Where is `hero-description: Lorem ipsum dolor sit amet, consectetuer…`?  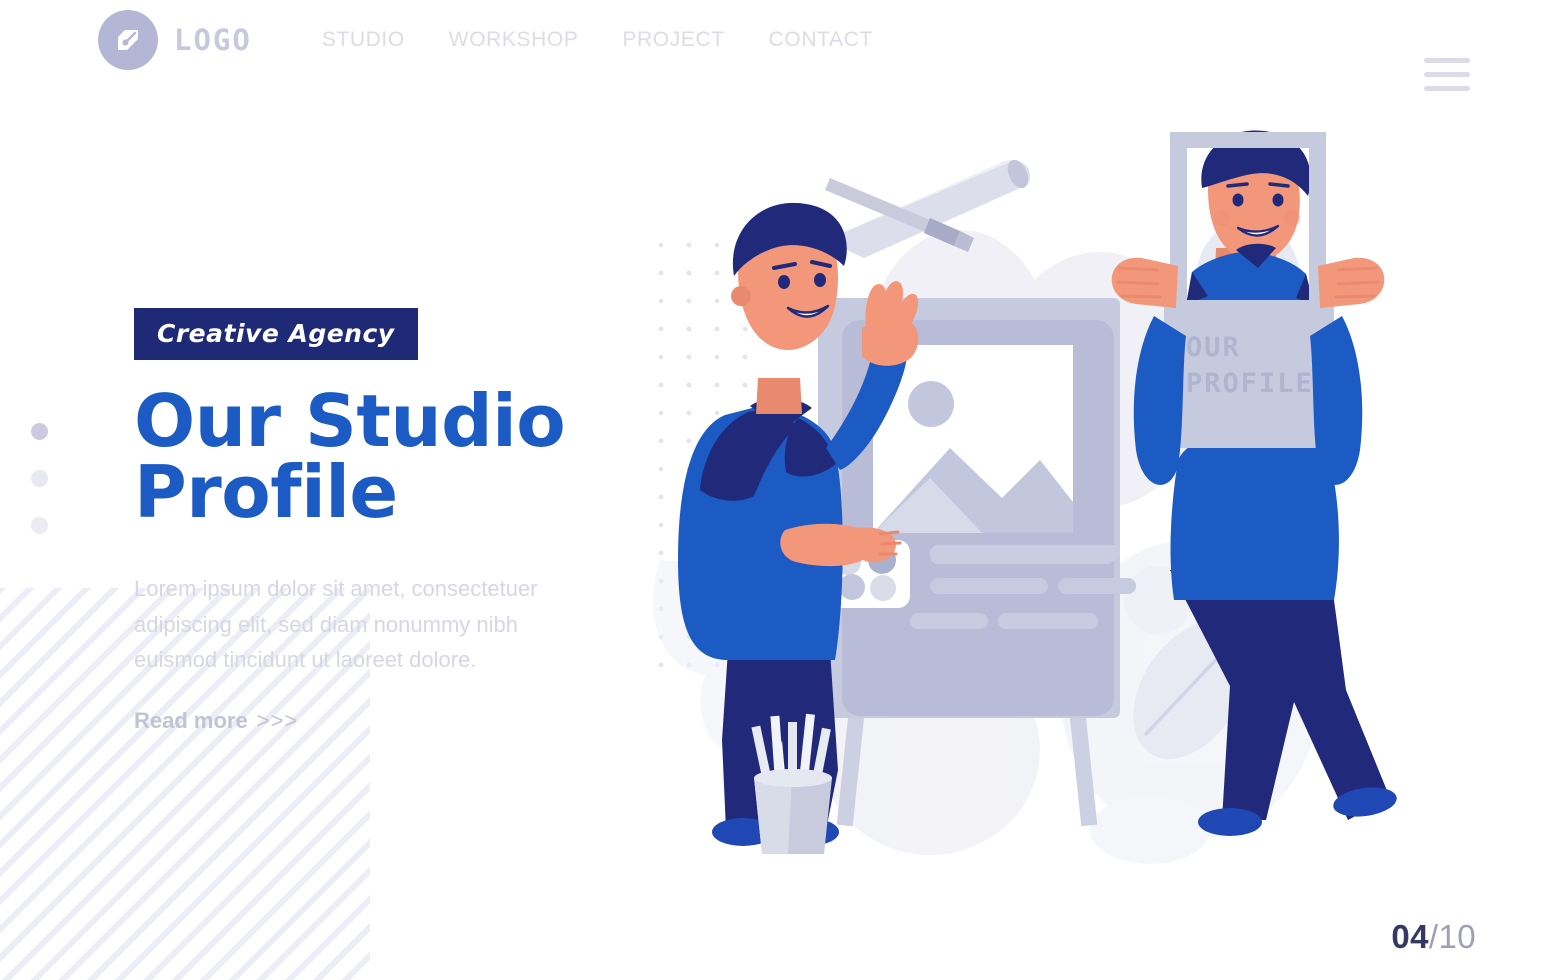 hero-description: Lorem ipsum dolor sit amet, consectetuer… is located at coordinates (336, 624).